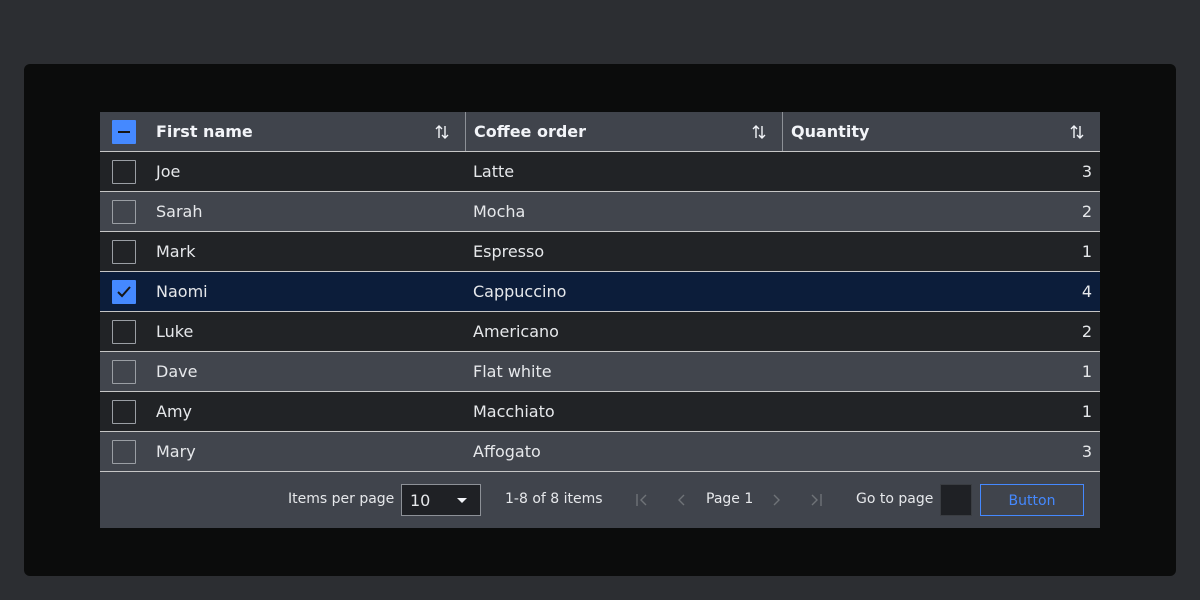  What do you see at coordinates (520, 291) in the screenshot?
I see `cell-coffee-order: Cappuccino` at bounding box center [520, 291].